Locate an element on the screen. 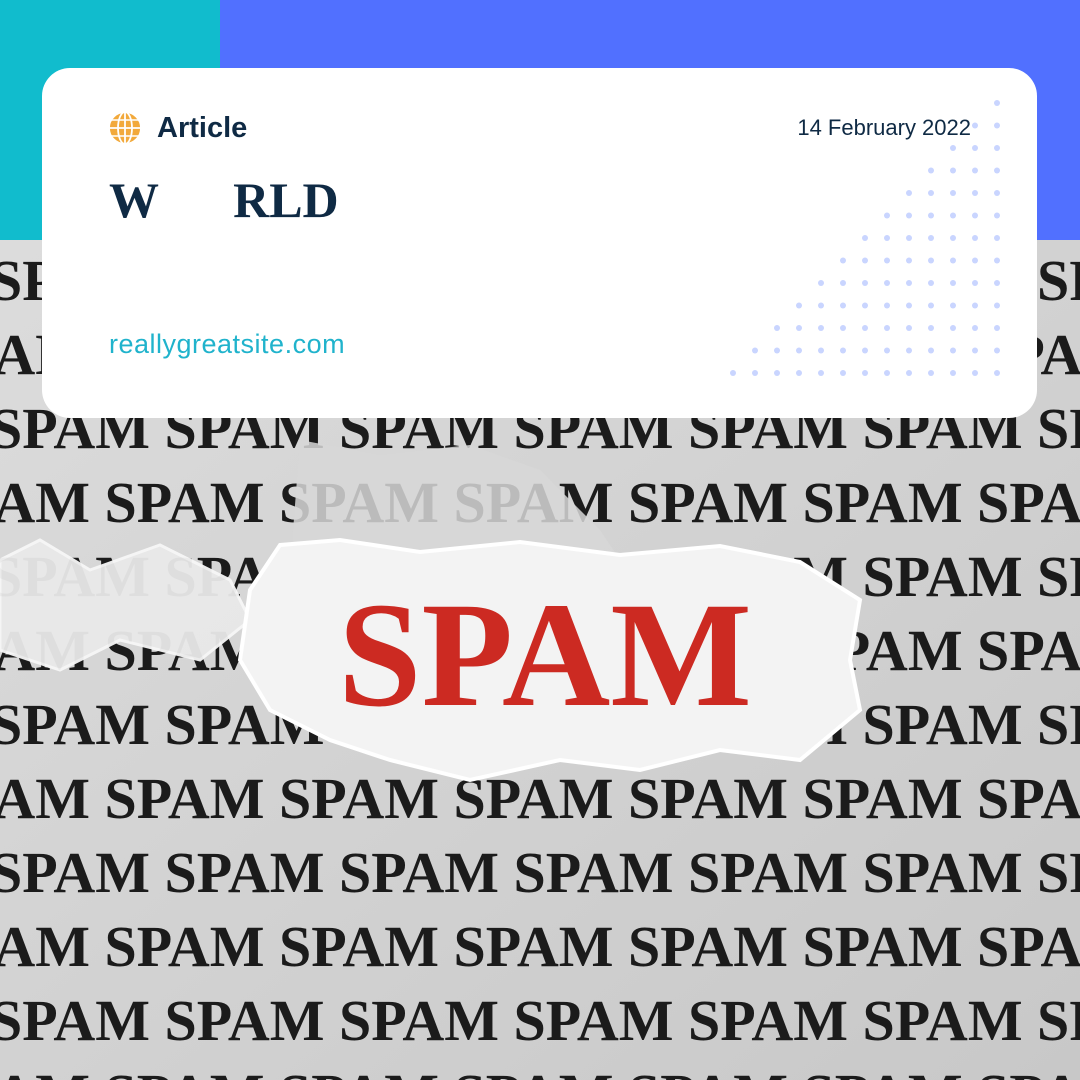 The height and width of the screenshot is (1080, 1080). globe-icon is located at coordinates (125, 128).